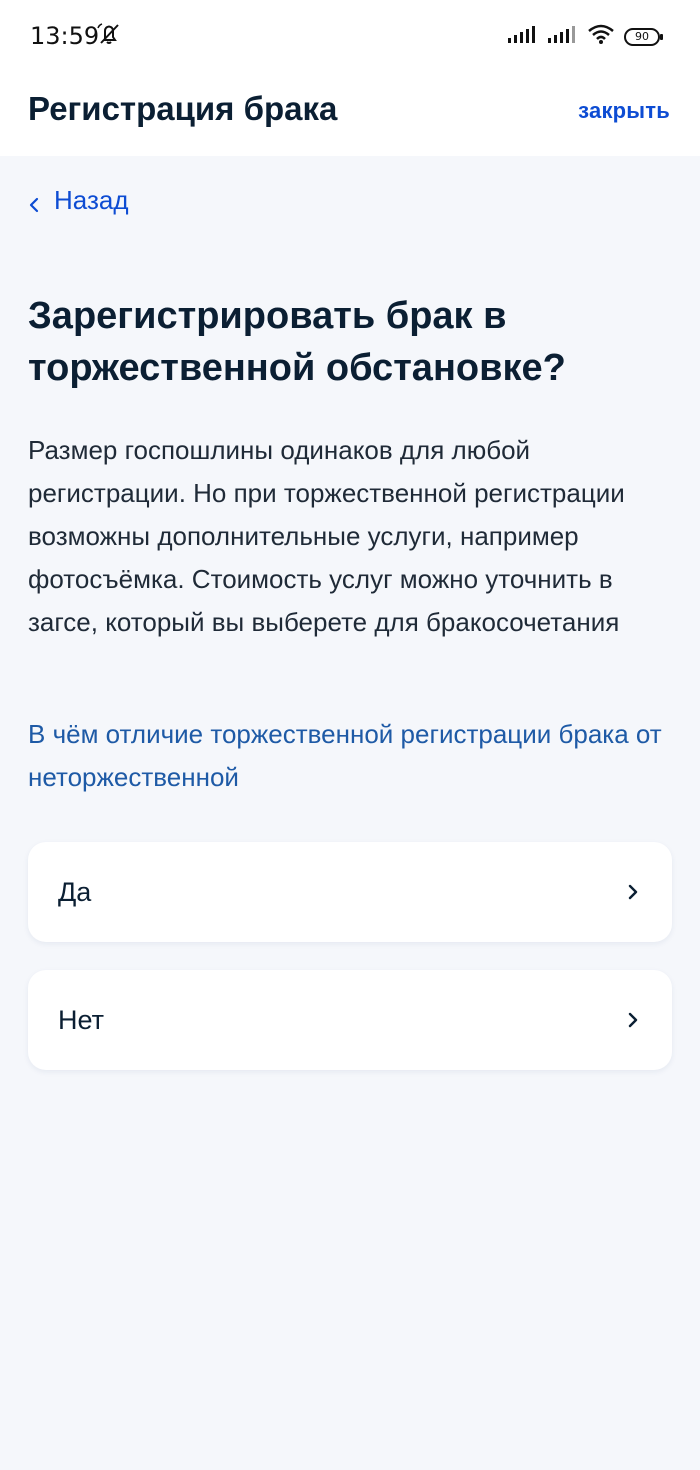  I want to click on status-bar: 13:59 90, so click(350, 35).